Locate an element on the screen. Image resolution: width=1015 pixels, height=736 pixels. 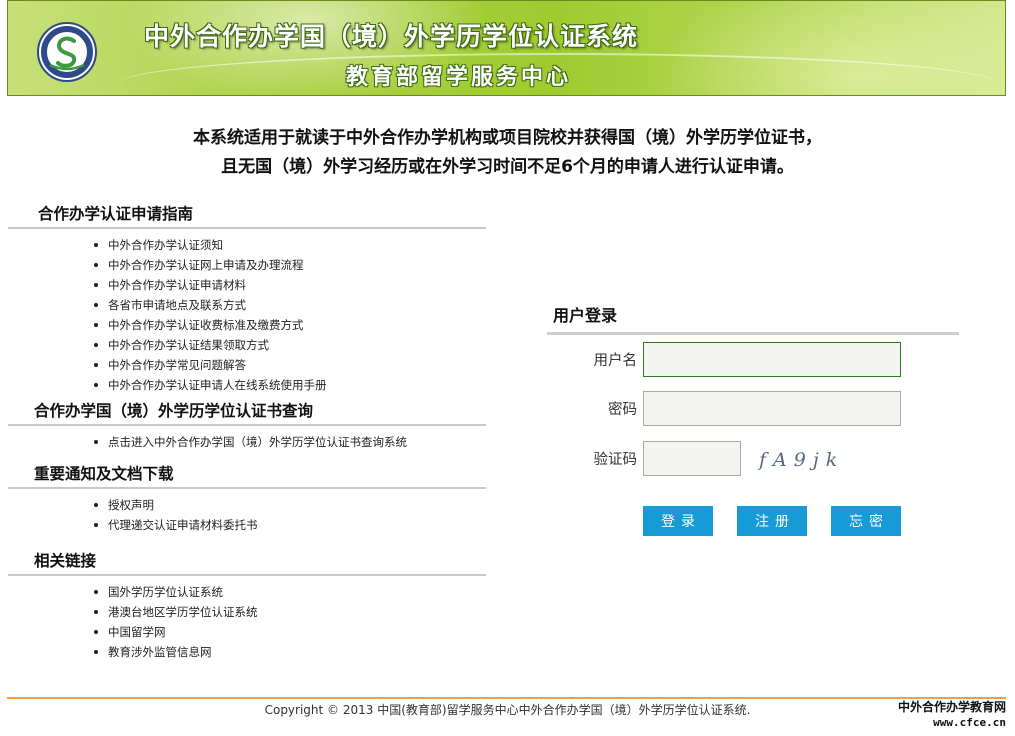
list-item: 国外学历学位认证系统 is located at coordinates (290, 592).